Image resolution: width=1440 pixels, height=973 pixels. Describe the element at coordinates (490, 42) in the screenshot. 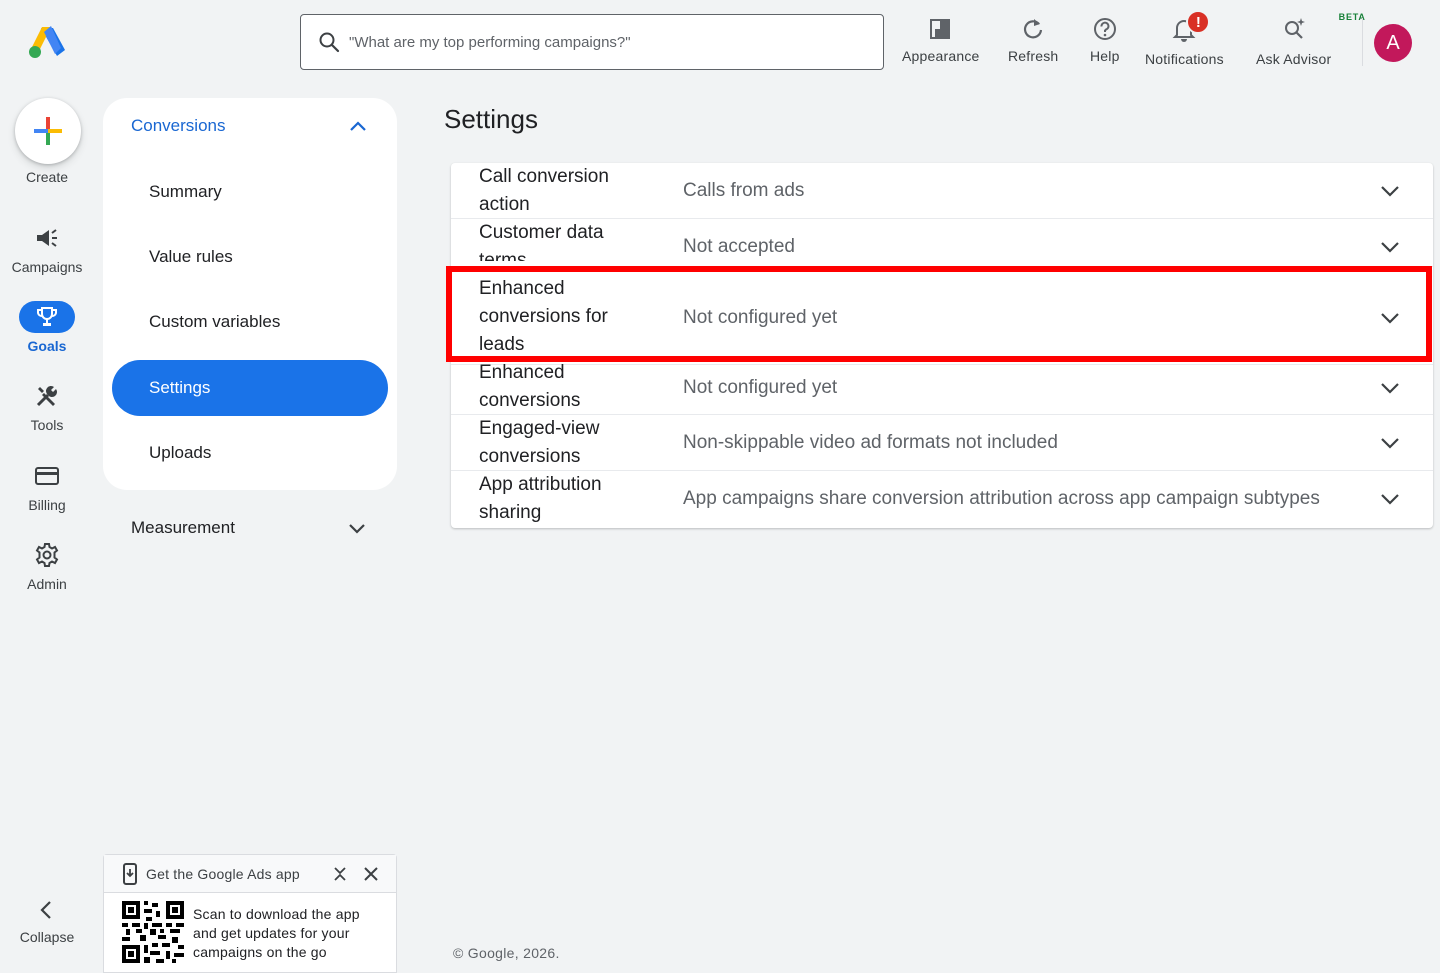

I see `search-placeholder: "What are my top performing campaigns?"` at that location.